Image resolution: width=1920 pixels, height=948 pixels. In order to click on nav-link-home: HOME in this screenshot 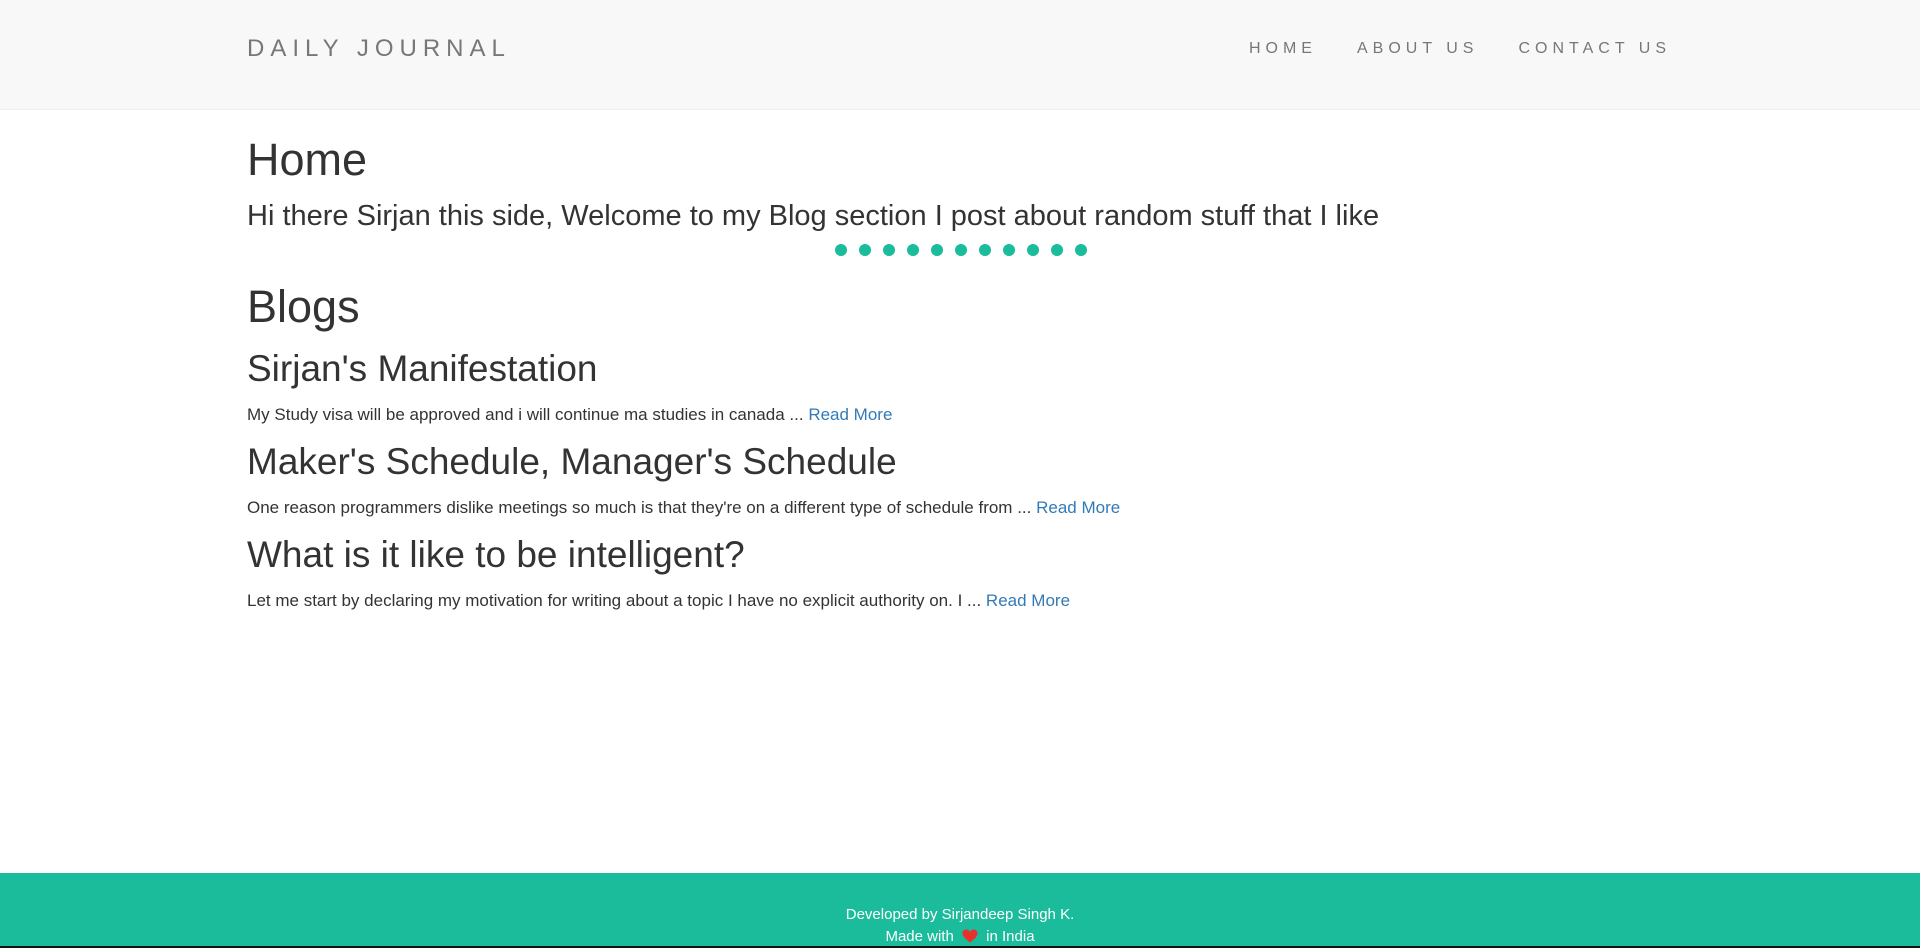, I will do `click(1283, 48)`.